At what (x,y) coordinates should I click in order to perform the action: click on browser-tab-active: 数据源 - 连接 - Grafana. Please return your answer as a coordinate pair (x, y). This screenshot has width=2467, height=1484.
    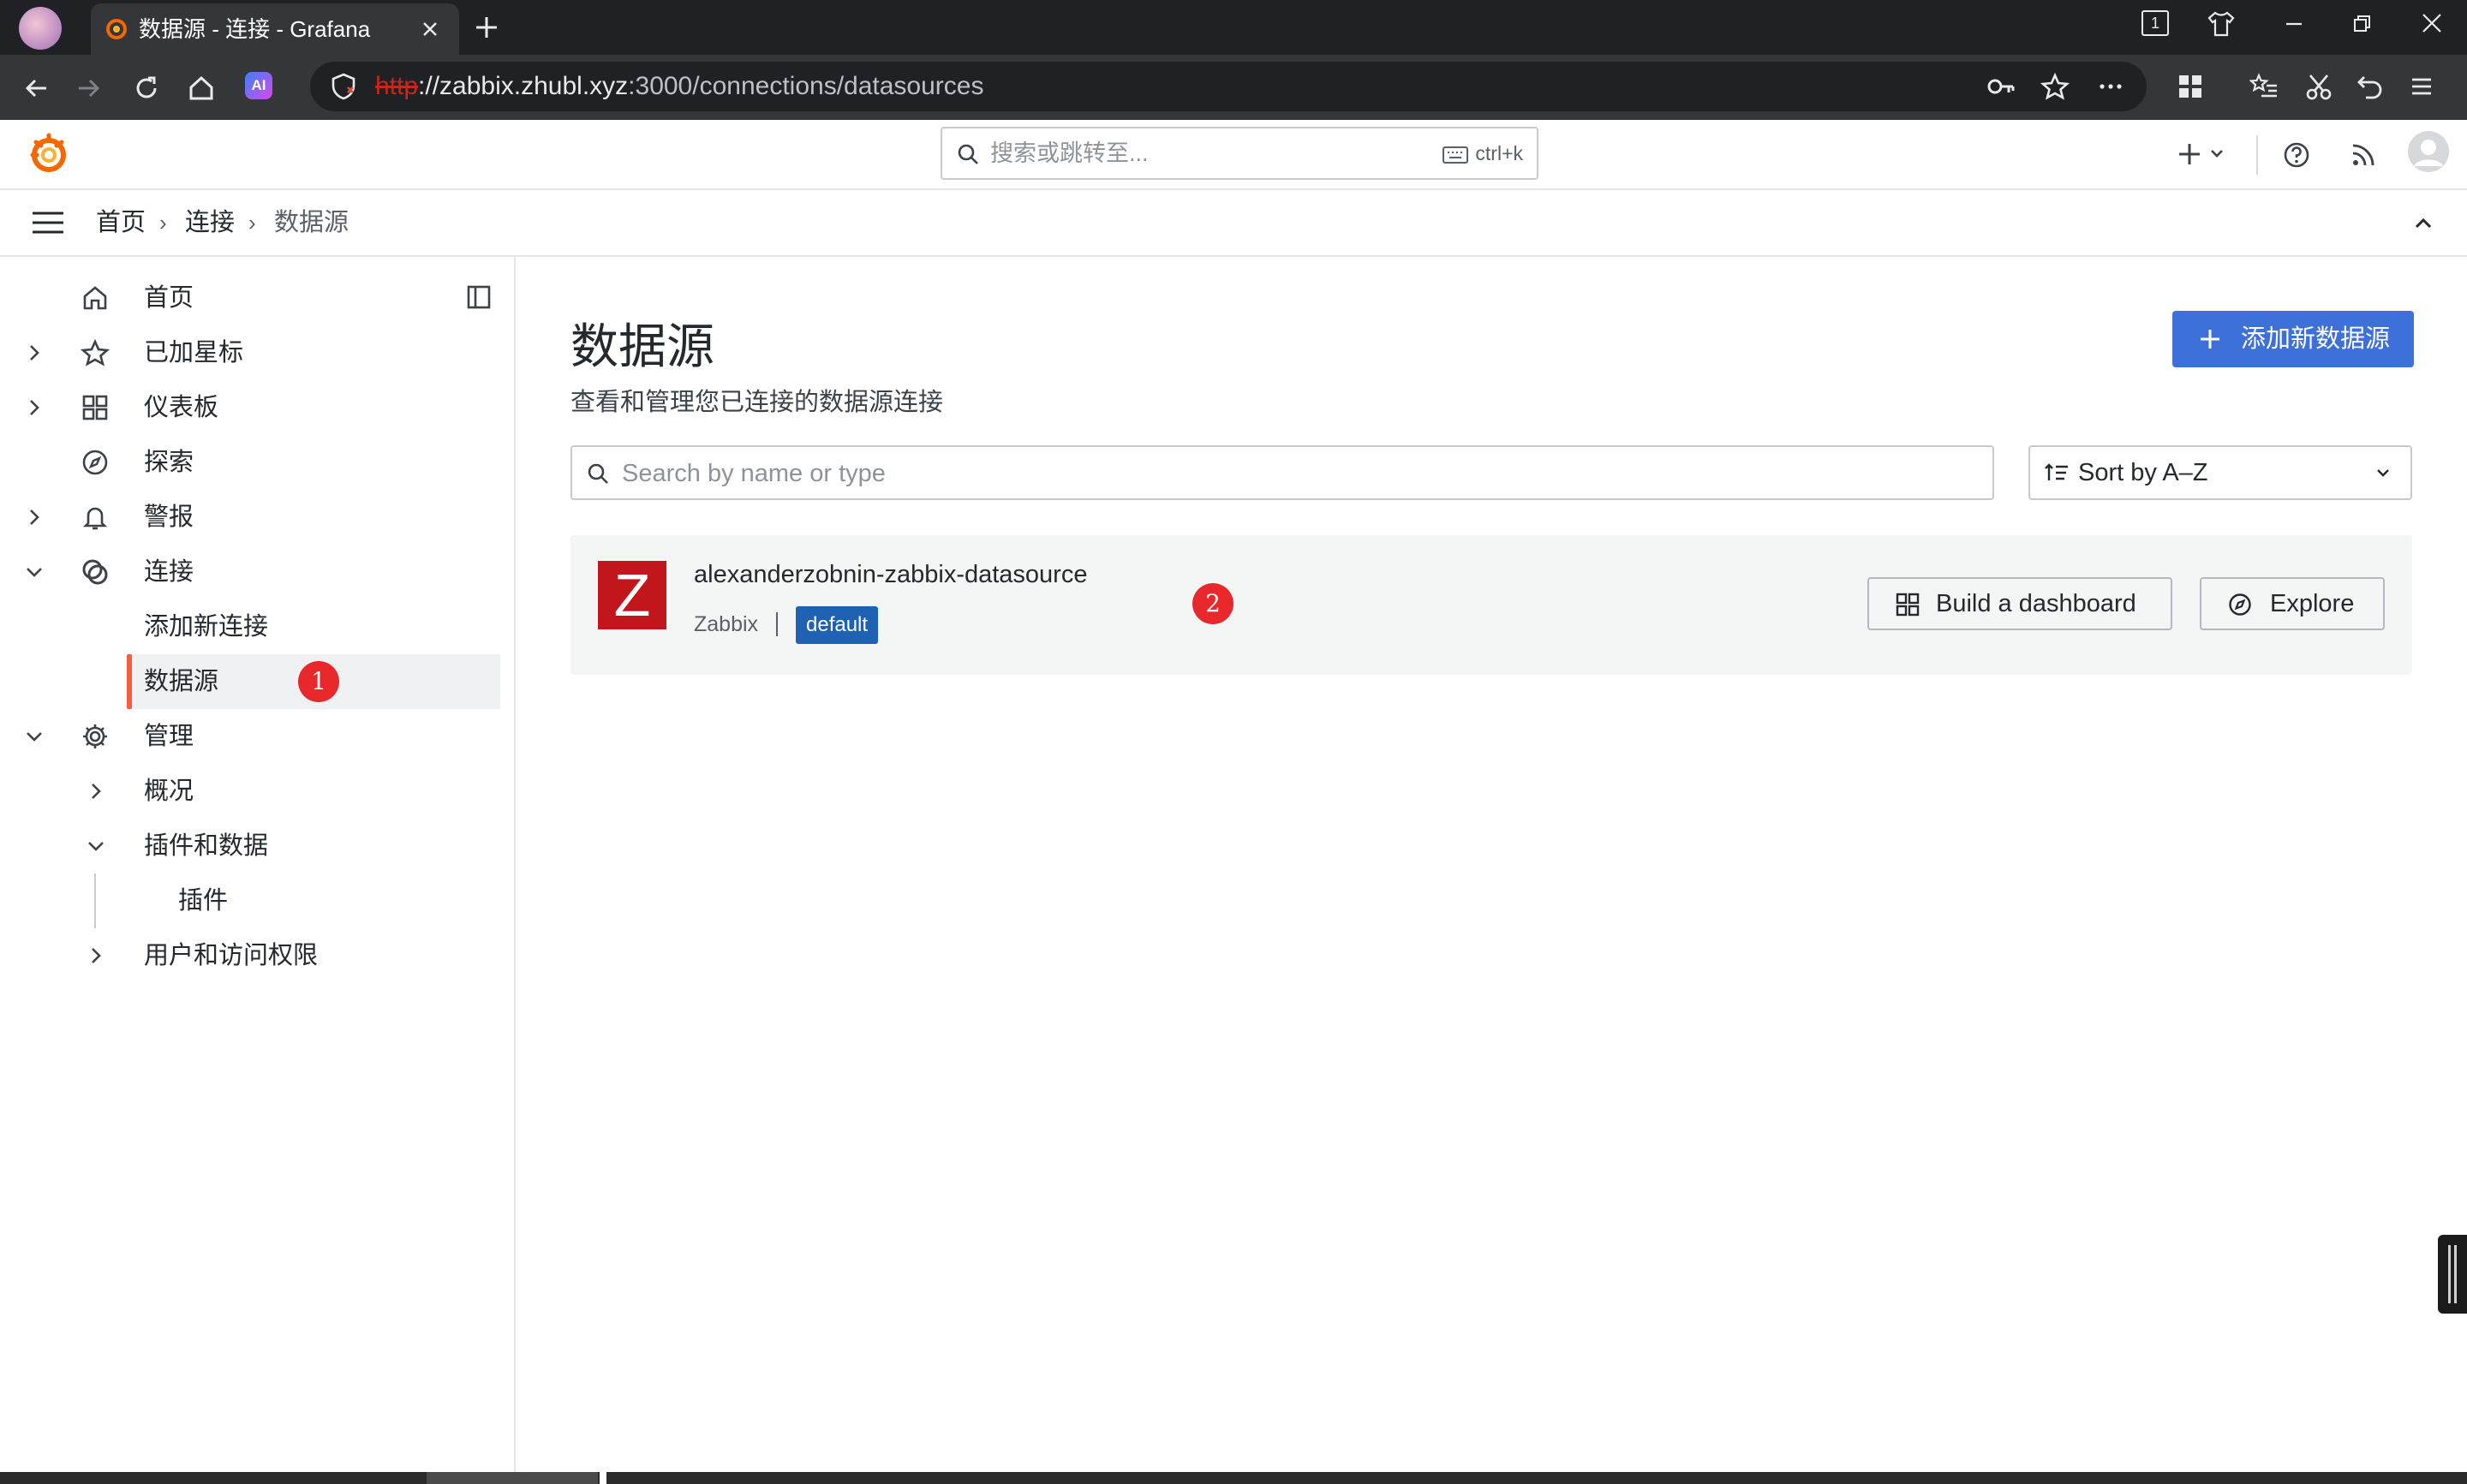
    Looking at the image, I should click on (275, 29).